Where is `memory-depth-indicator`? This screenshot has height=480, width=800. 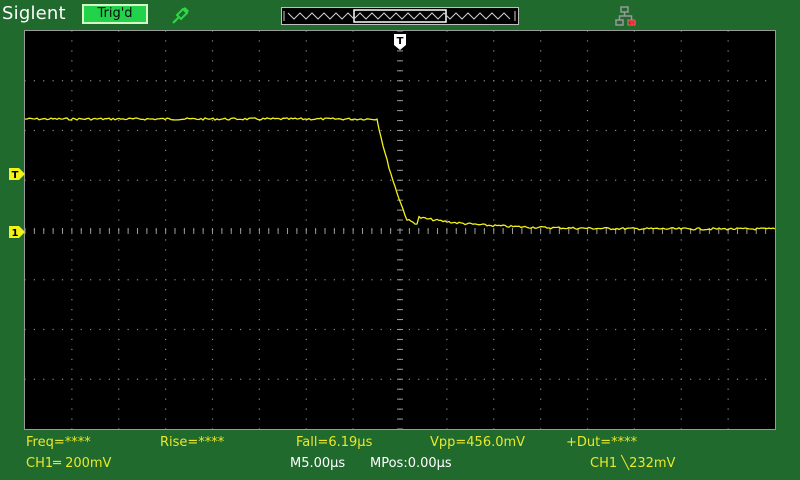
memory-depth-indicator is located at coordinates (400, 16).